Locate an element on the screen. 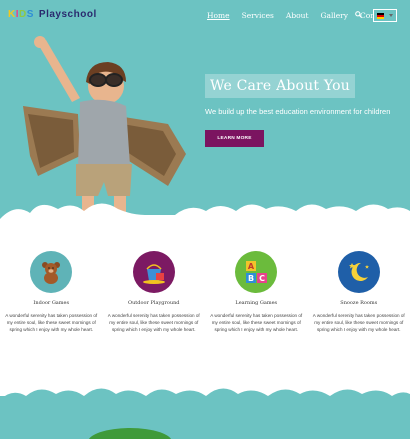 This screenshot has height=439, width=410. sand-bucket-icon is located at coordinates (153, 274).